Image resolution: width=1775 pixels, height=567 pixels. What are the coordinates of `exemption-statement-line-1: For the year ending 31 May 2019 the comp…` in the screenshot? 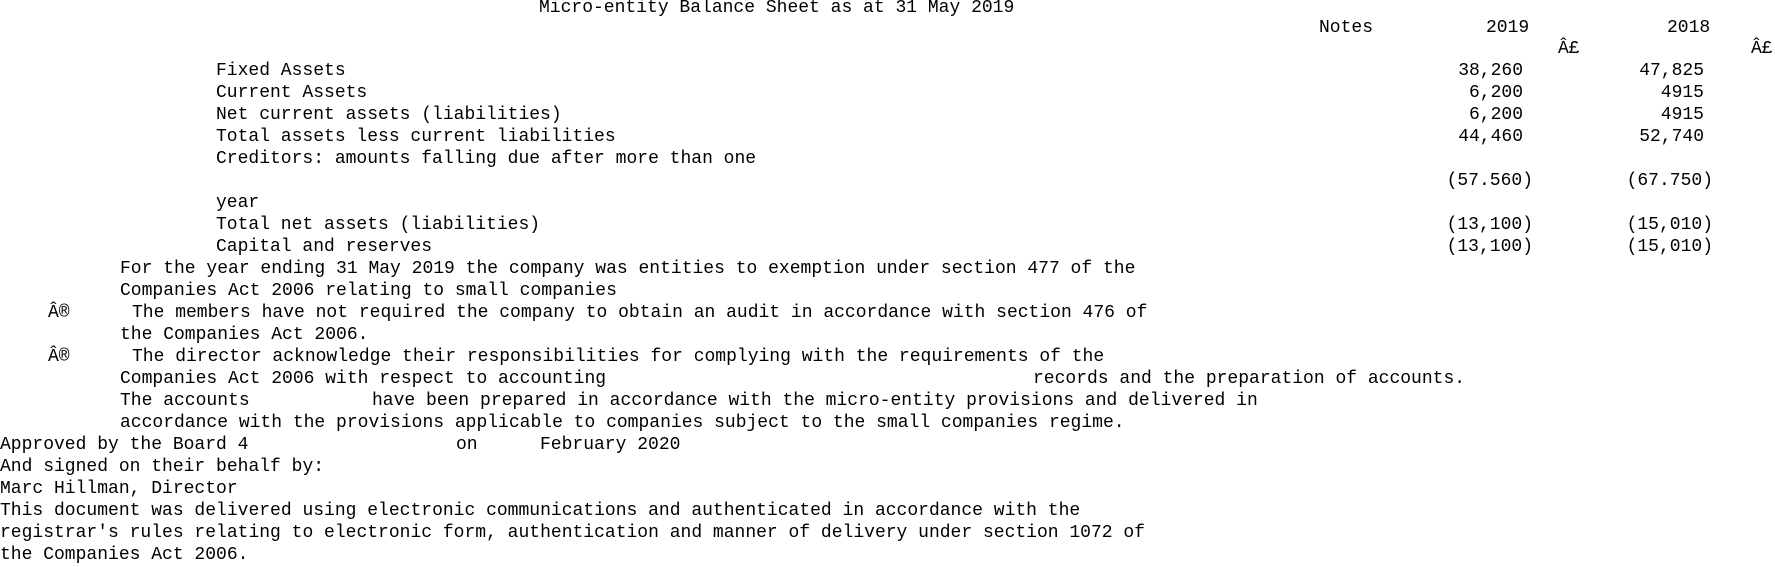 It's located at (628, 269).